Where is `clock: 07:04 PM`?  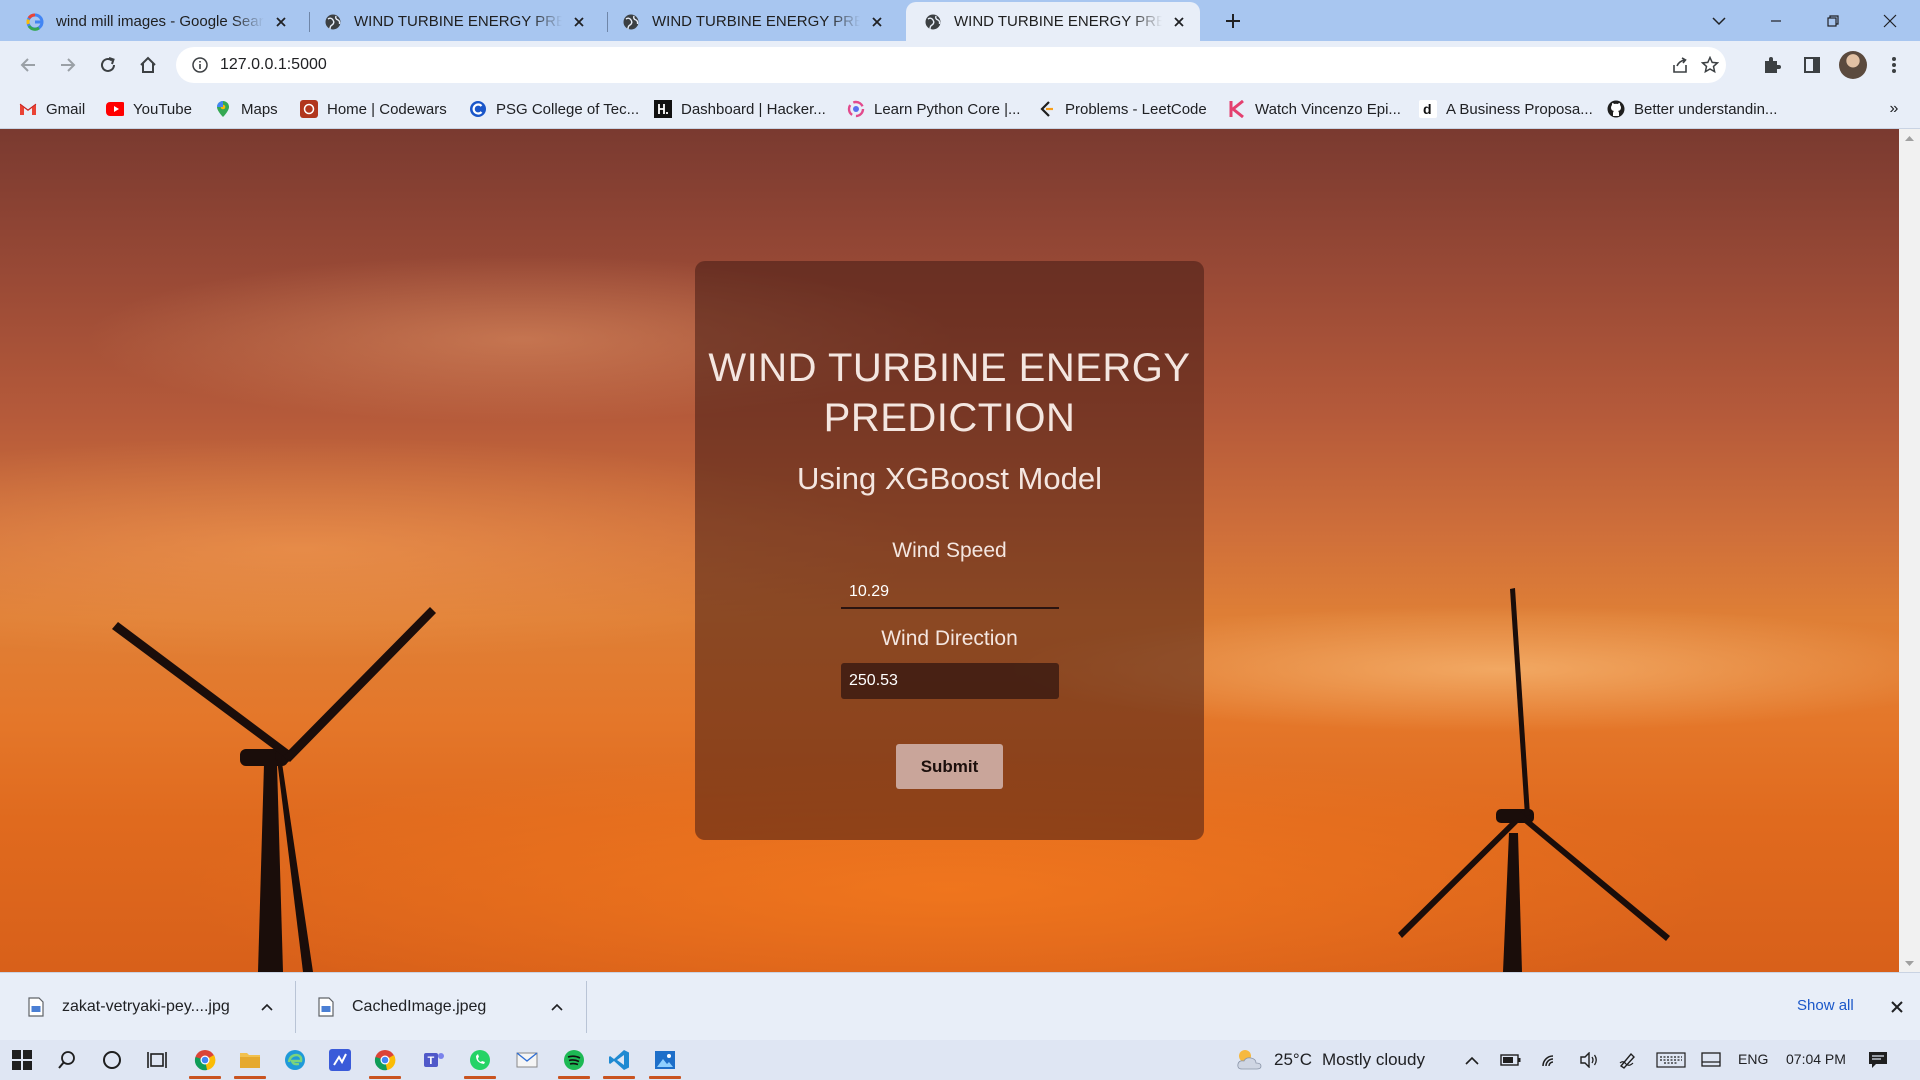 clock: 07:04 PM is located at coordinates (1816, 1059).